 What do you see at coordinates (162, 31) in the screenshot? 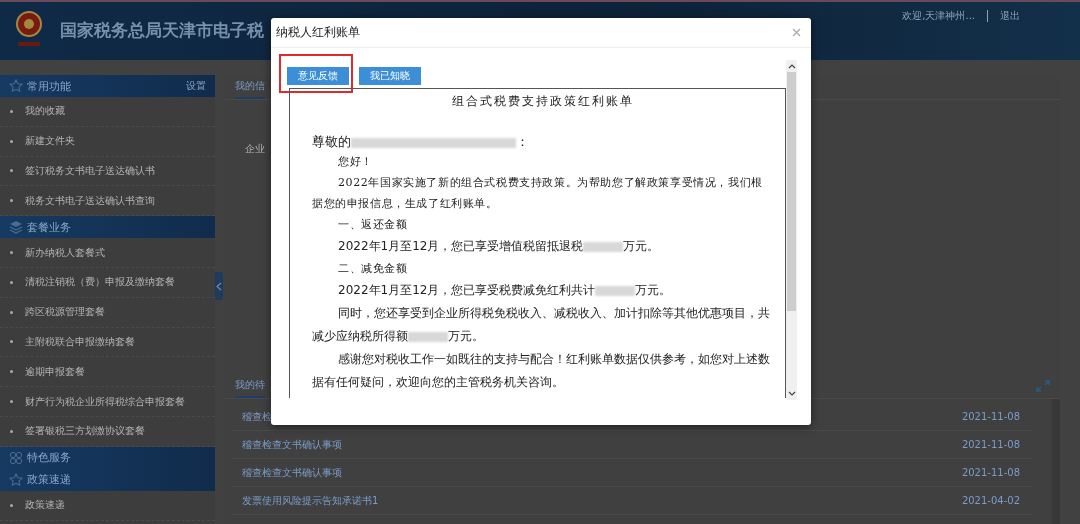
I see `site-title: 国家税务总局天津市电子税` at bounding box center [162, 31].